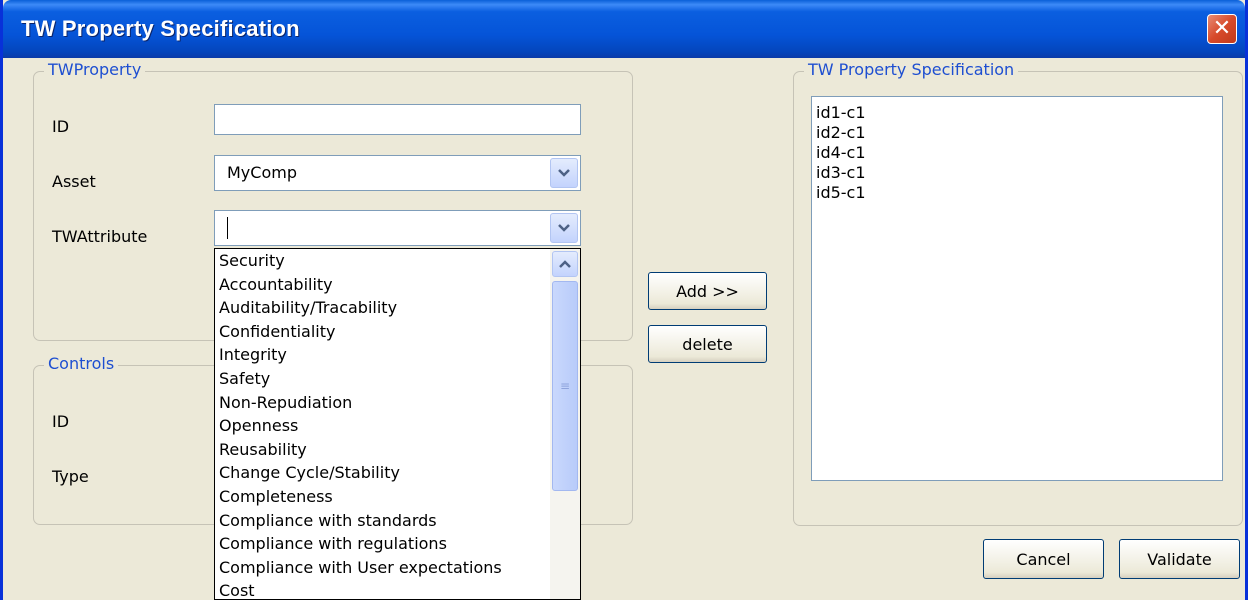  What do you see at coordinates (397, 355) in the screenshot?
I see `dropdown-item: Integrity` at bounding box center [397, 355].